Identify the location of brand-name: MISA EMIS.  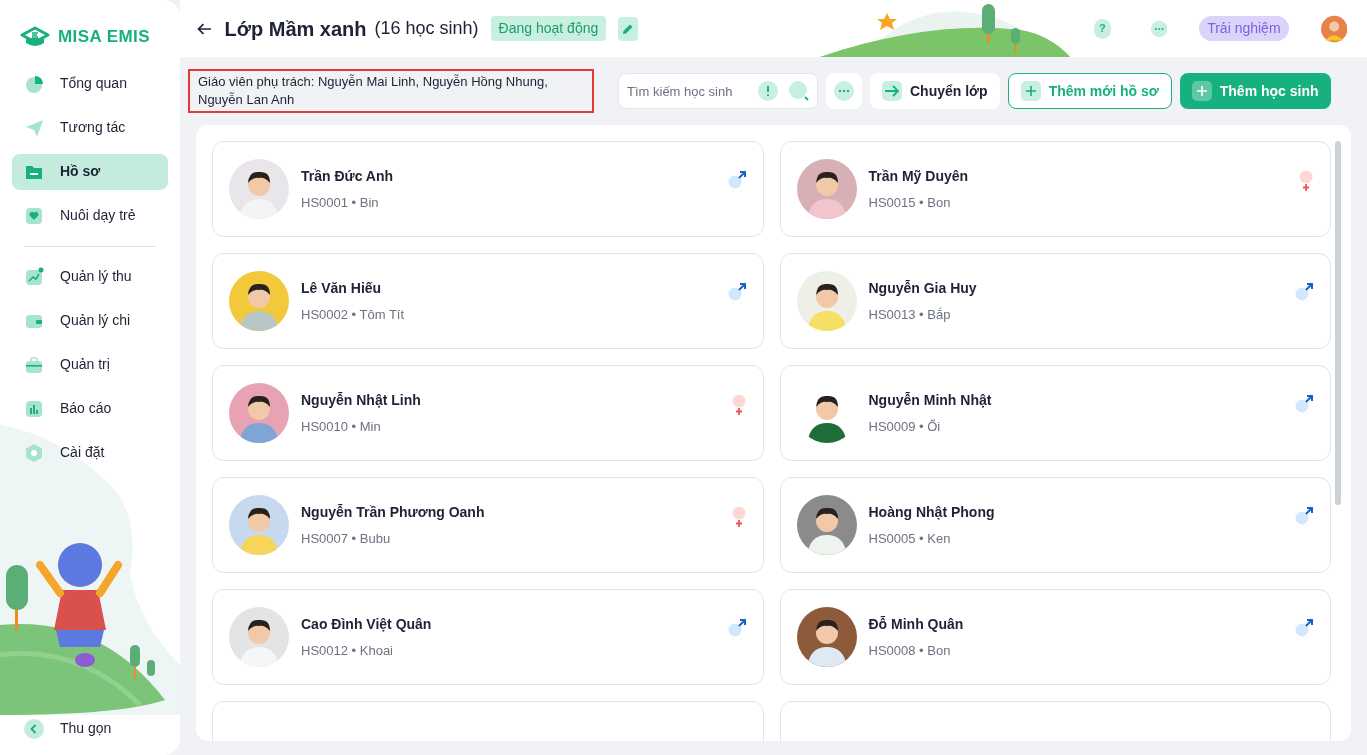
(104, 37).